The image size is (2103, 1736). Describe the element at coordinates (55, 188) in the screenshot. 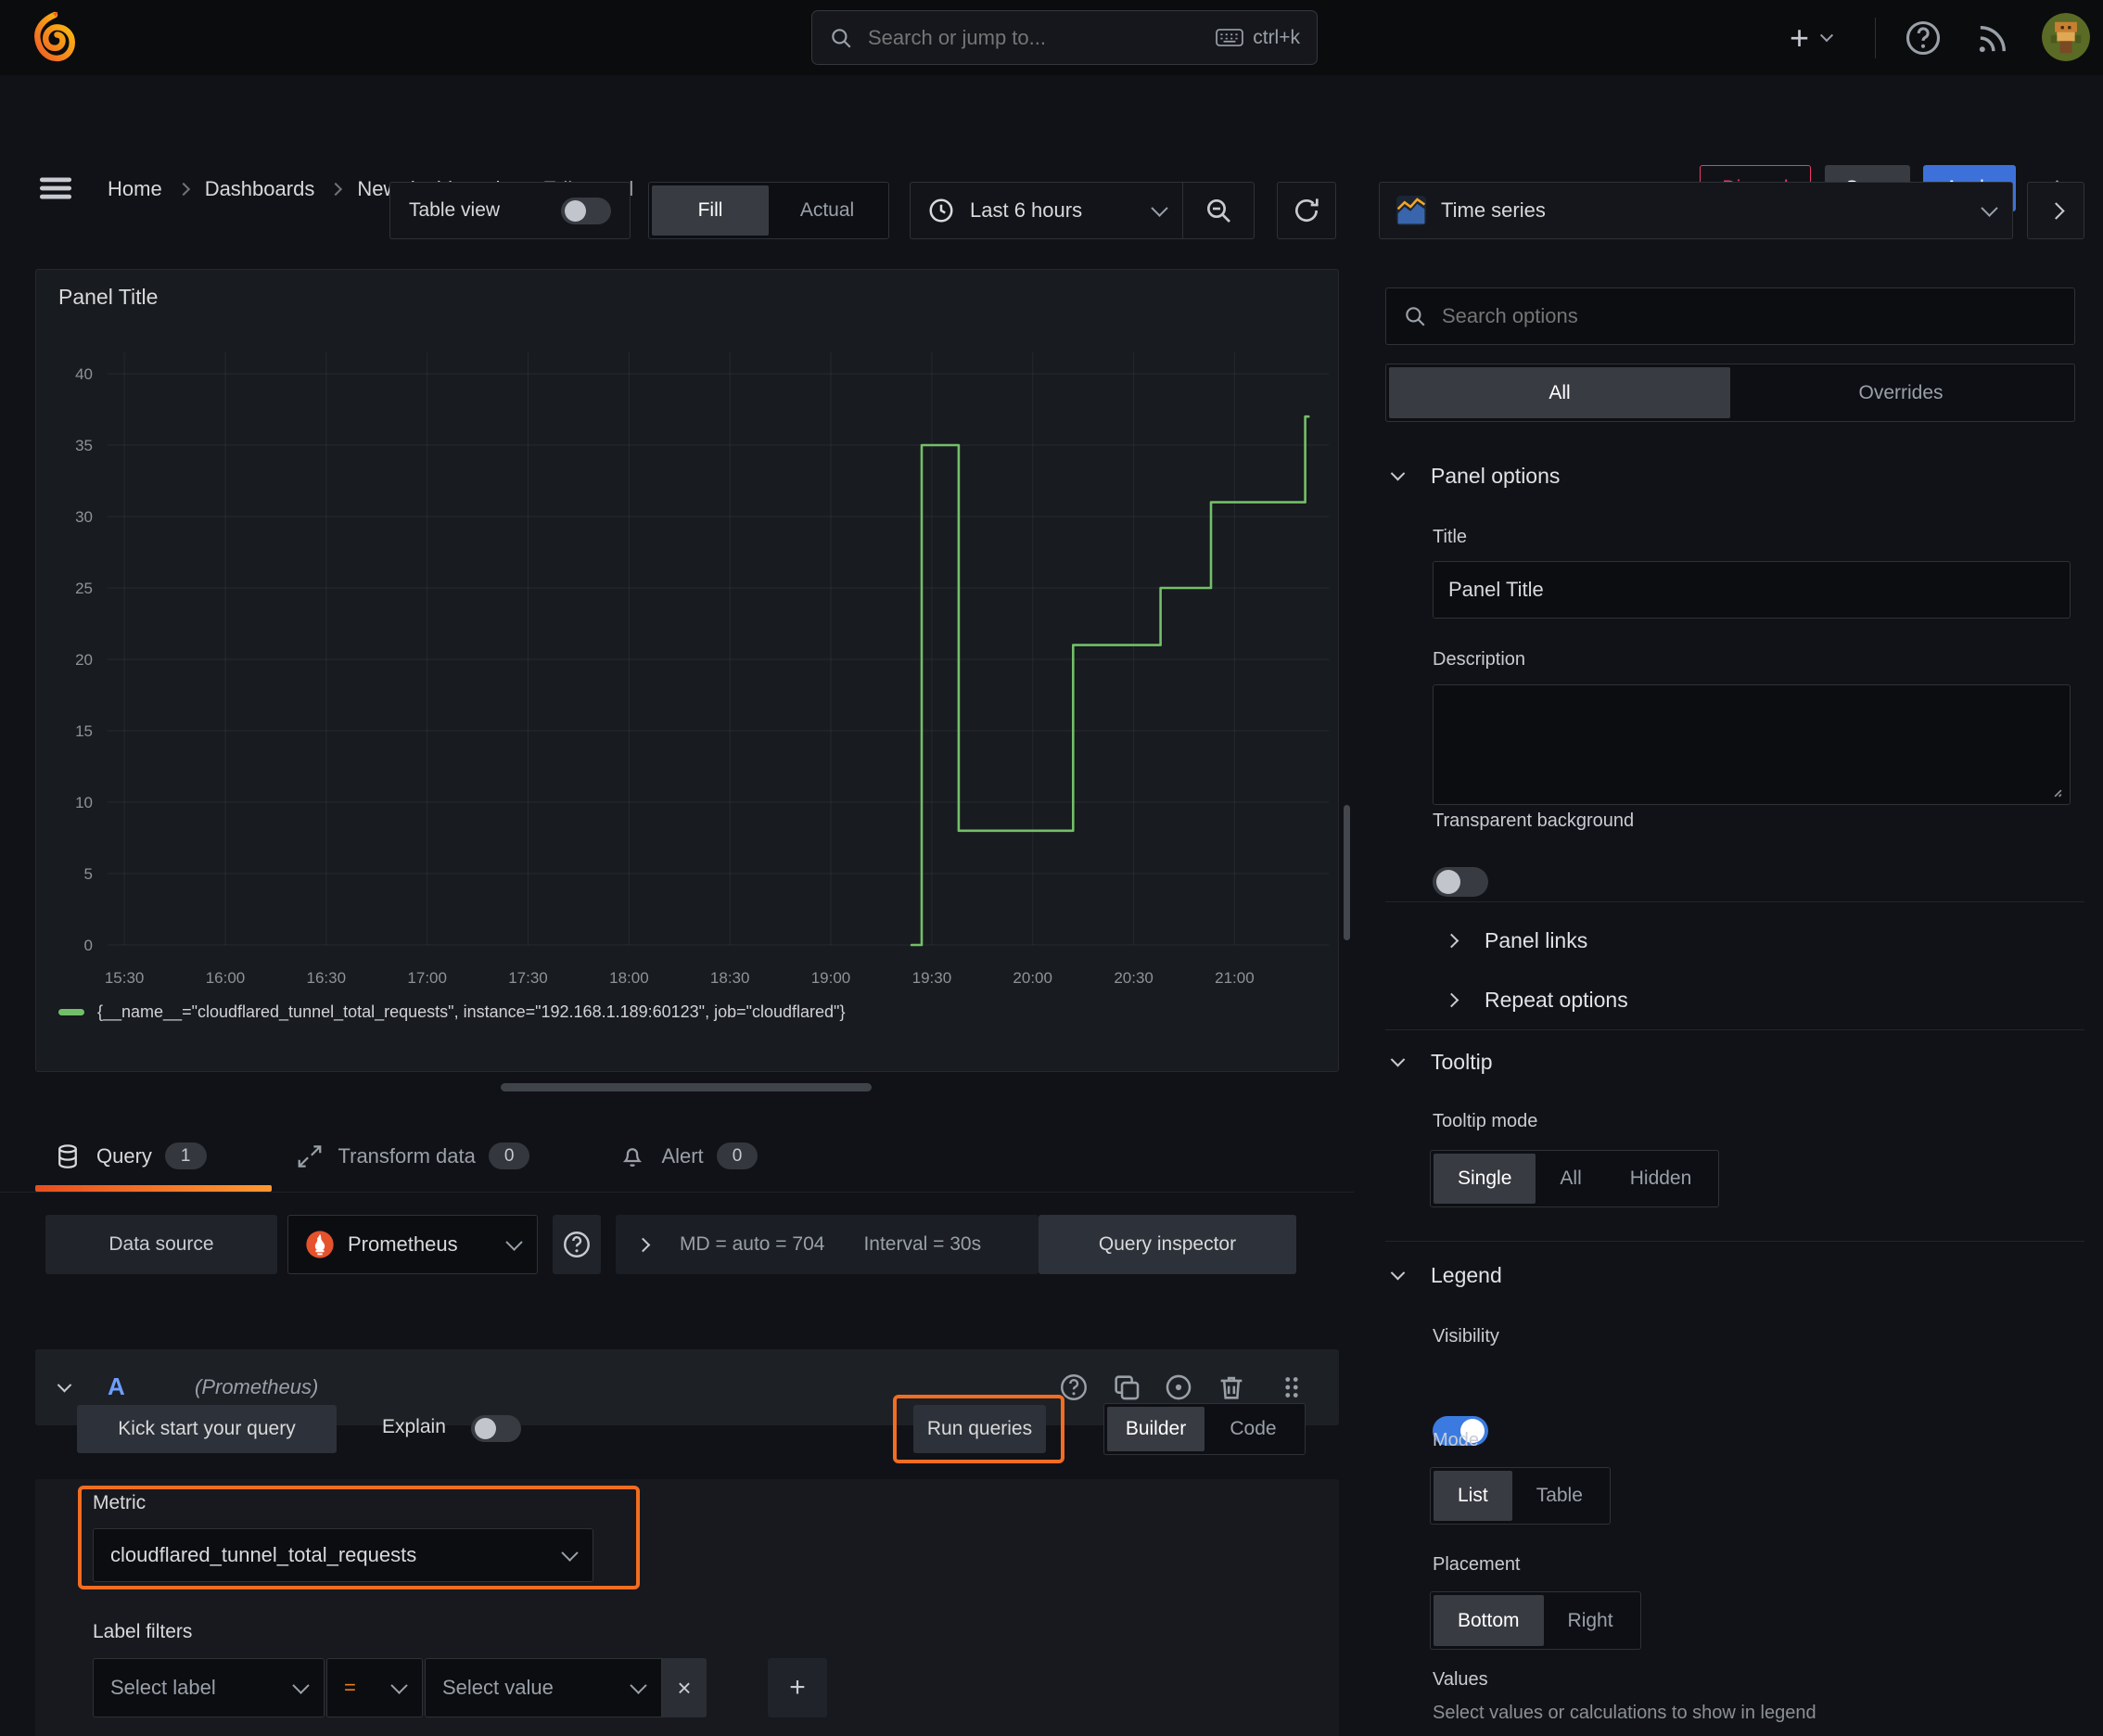

I see `menu-icon` at that location.